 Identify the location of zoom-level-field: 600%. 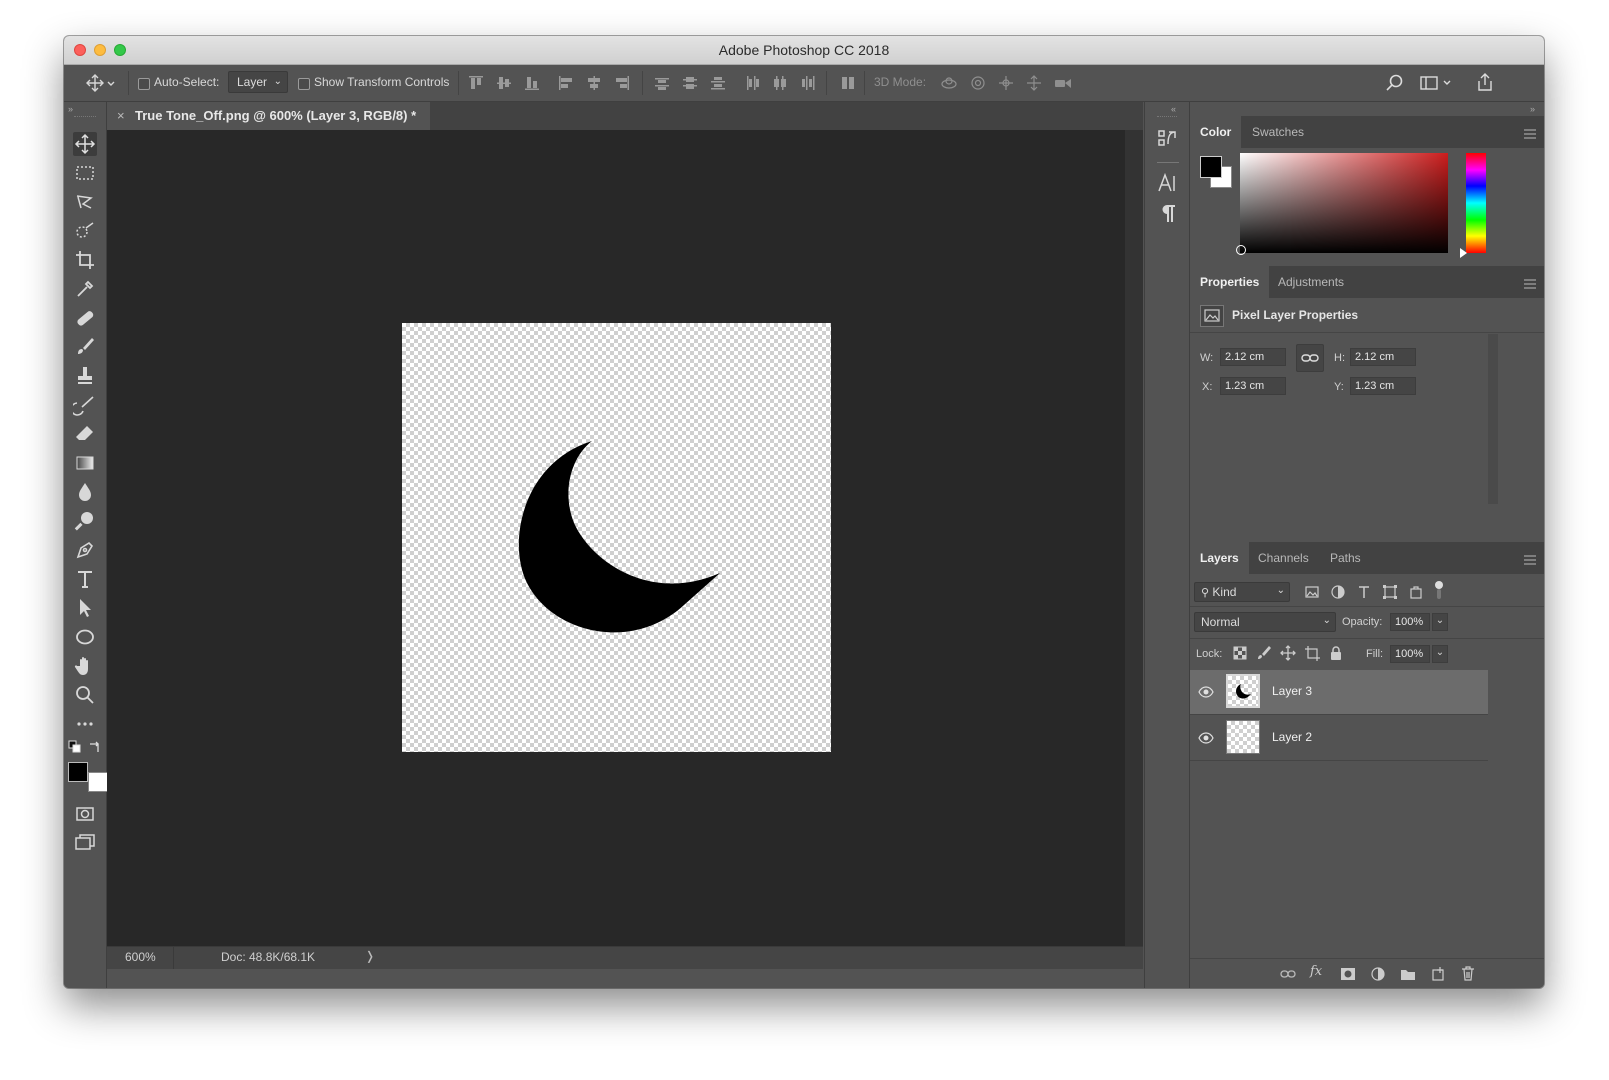
(140, 958).